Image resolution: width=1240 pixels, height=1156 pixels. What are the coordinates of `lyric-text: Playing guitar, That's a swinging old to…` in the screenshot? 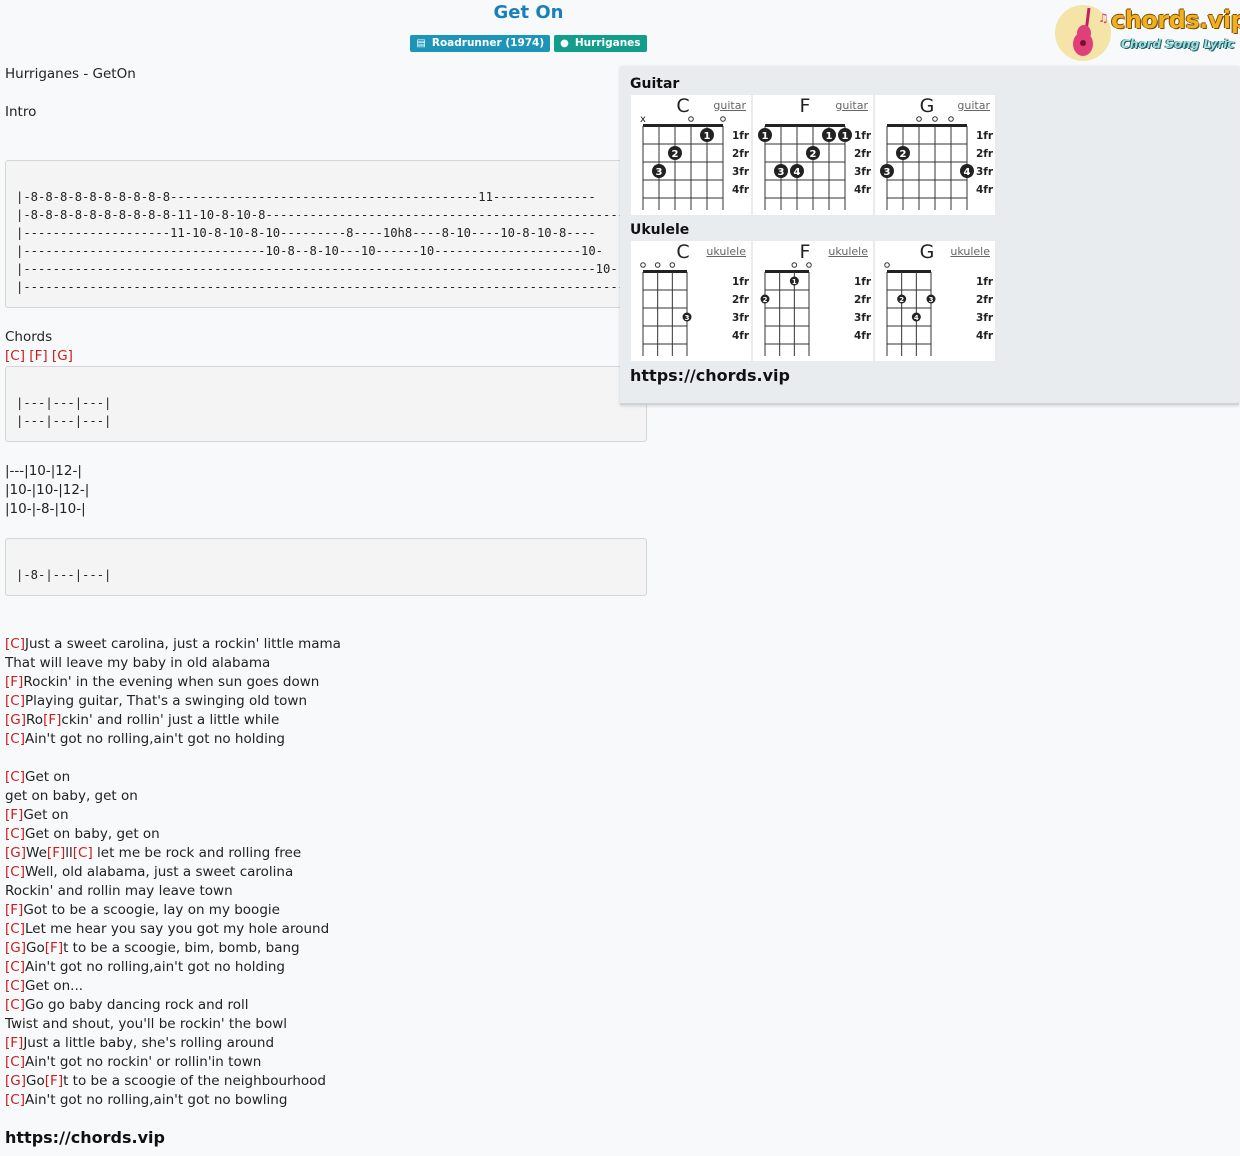 It's located at (166, 701).